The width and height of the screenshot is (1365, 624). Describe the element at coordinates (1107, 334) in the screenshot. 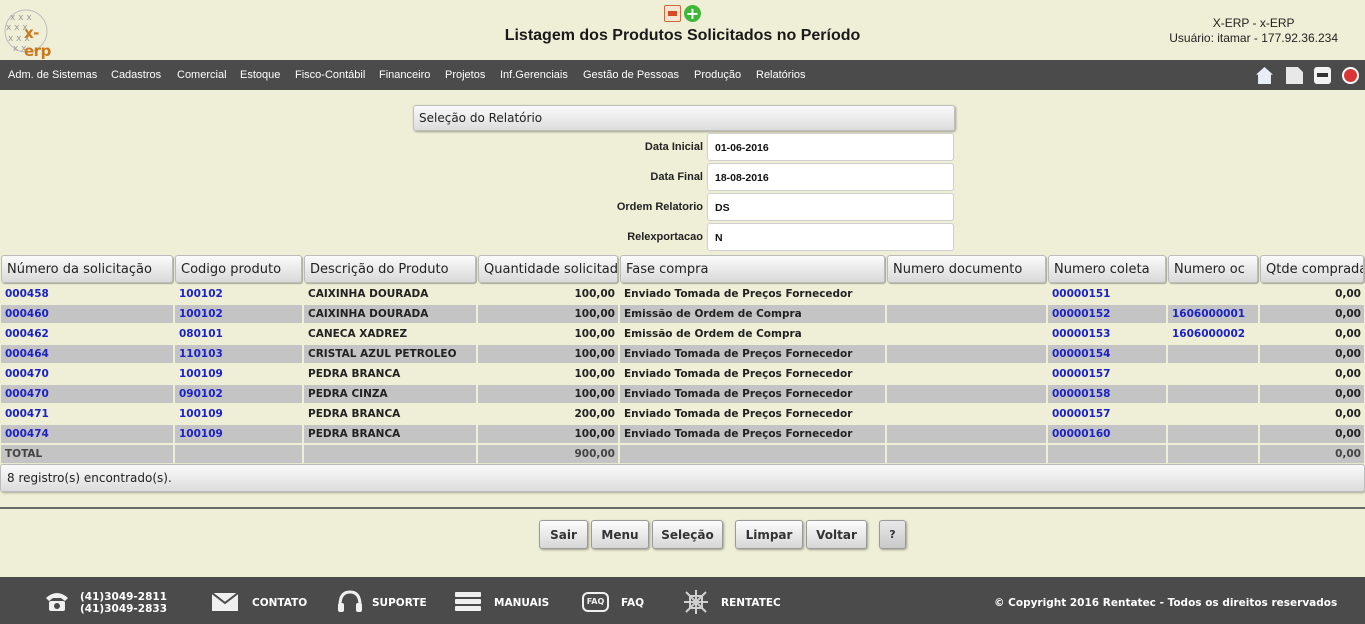

I see `cell-numero-coleta: 00000153` at that location.